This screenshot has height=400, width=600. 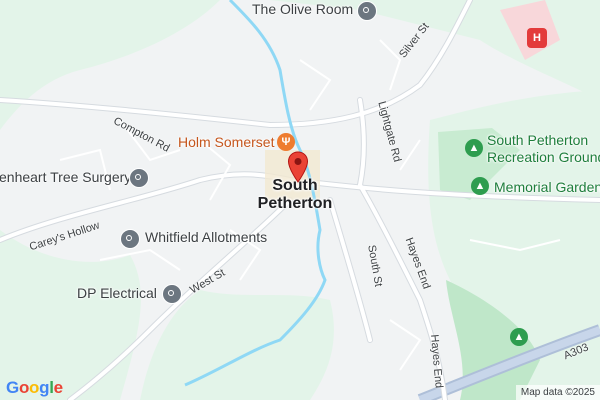 I want to click on google-logo: Google, so click(x=34, y=388).